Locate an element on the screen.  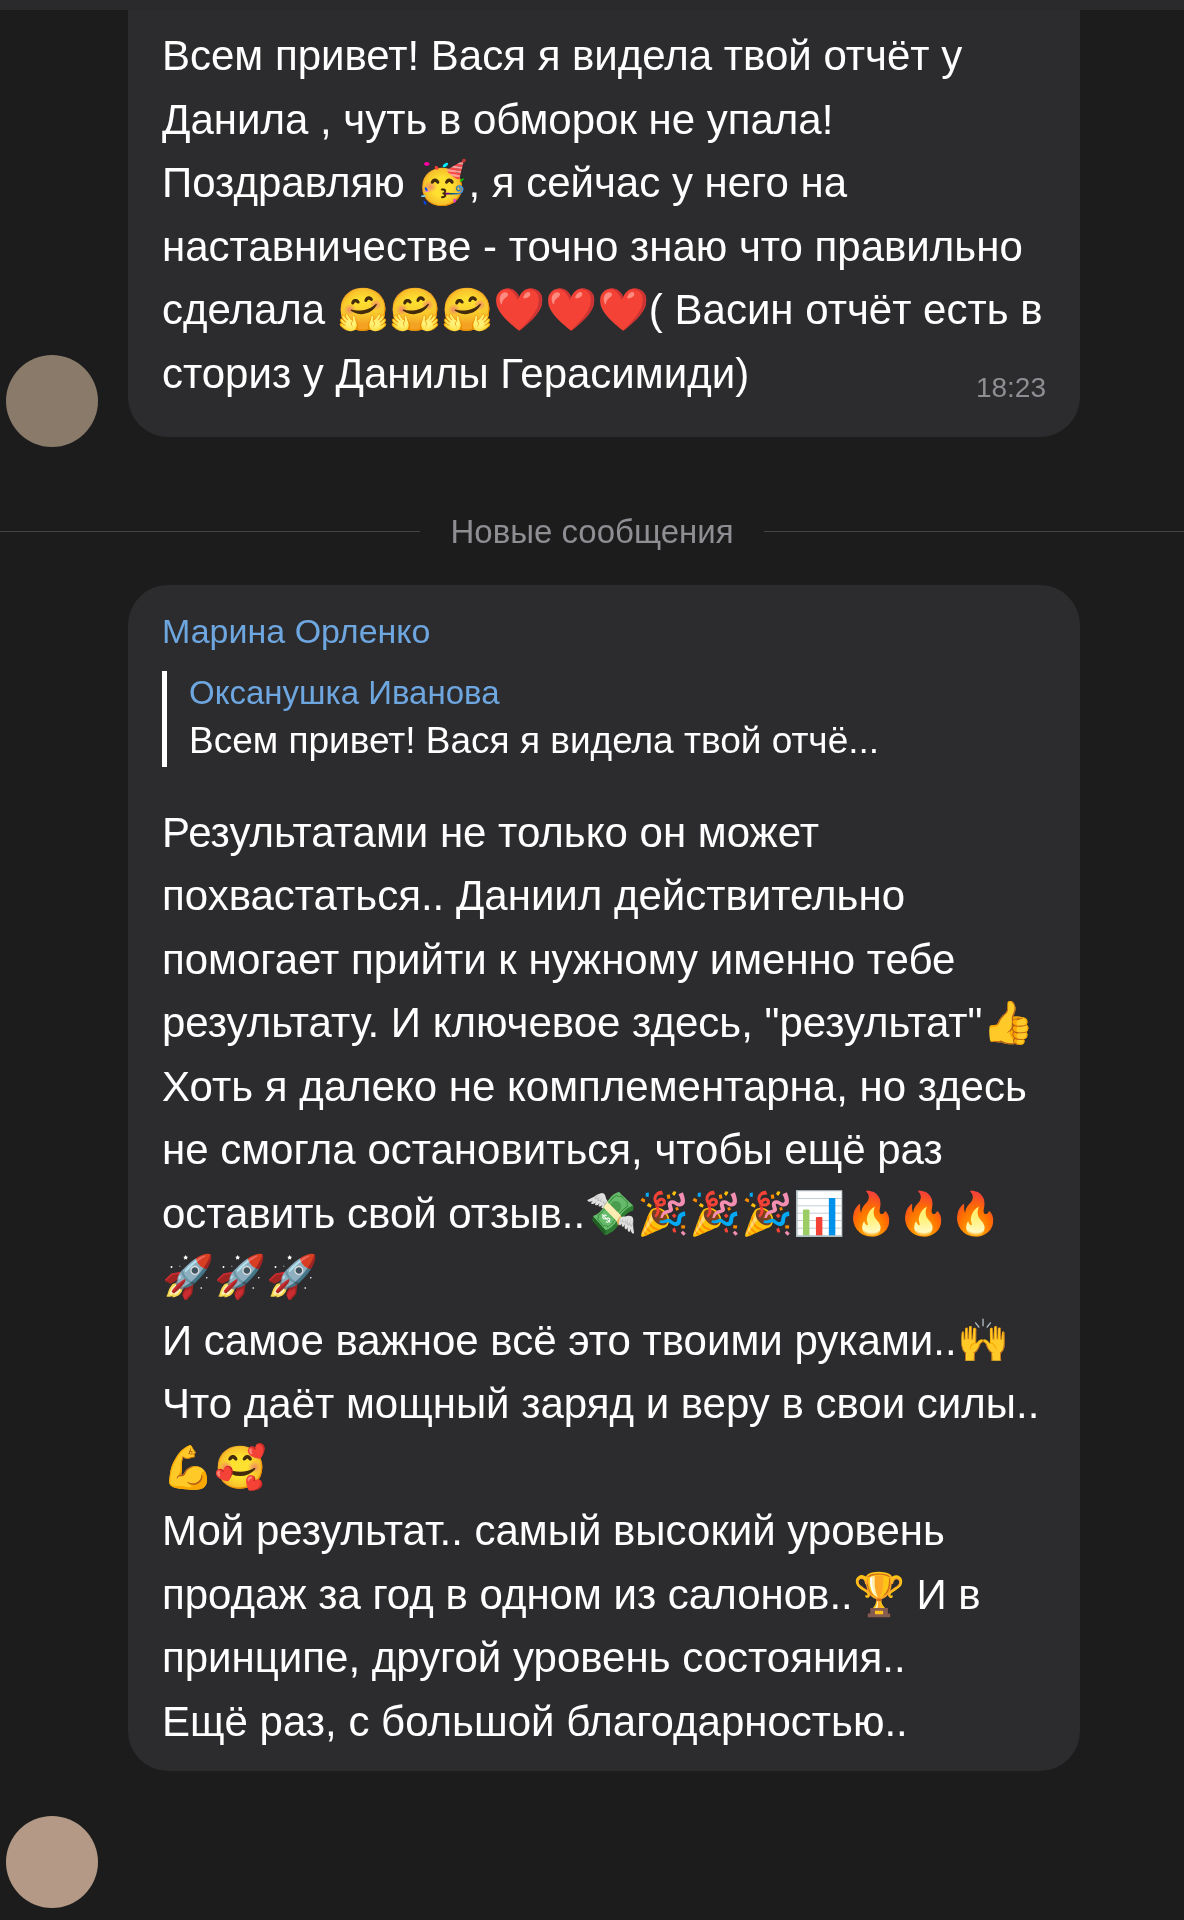
new-messages-label: Новые сообщения is located at coordinates (592, 532).